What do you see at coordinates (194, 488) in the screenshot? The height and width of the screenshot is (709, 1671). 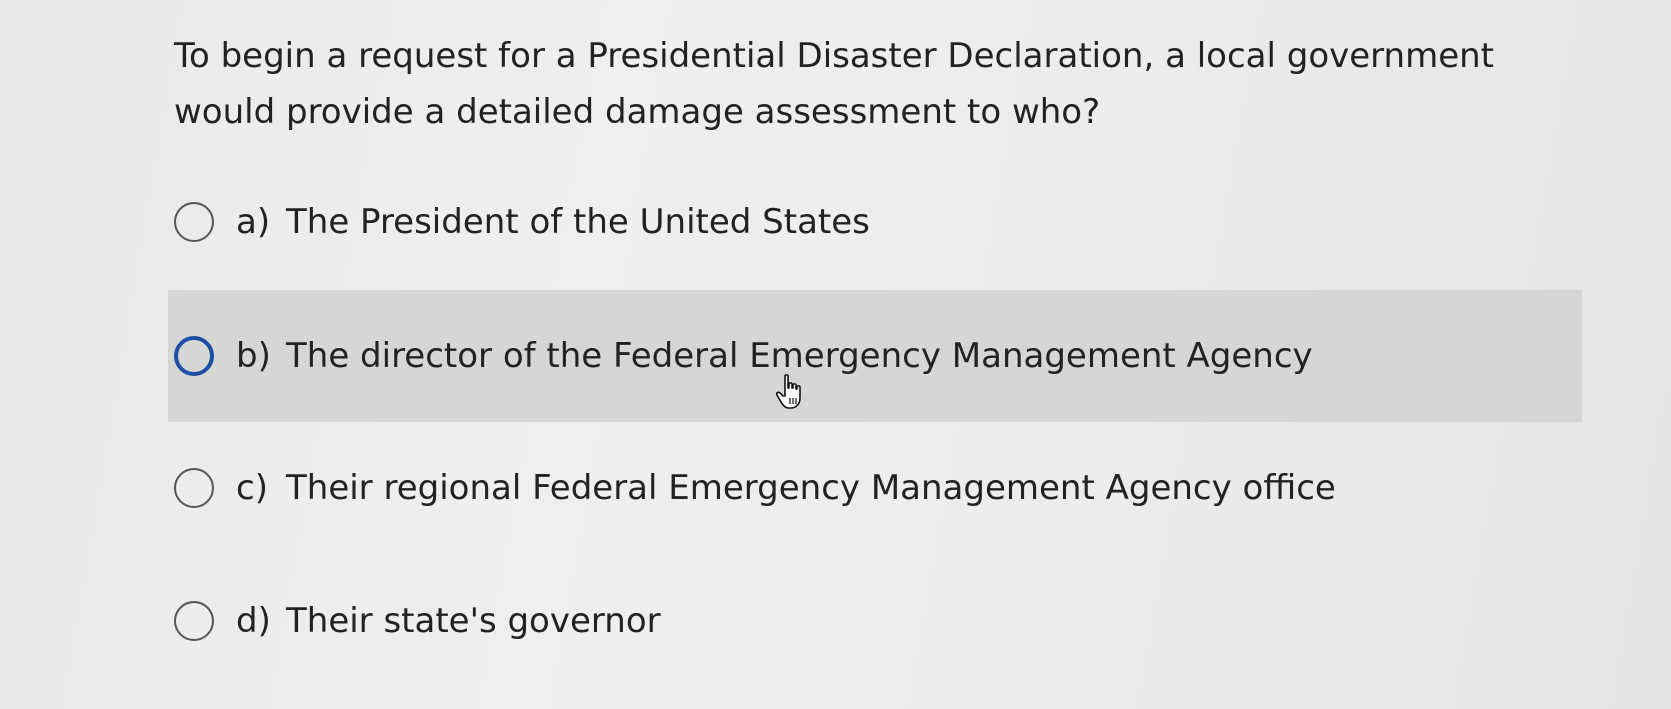 I see `radio-button-c` at bounding box center [194, 488].